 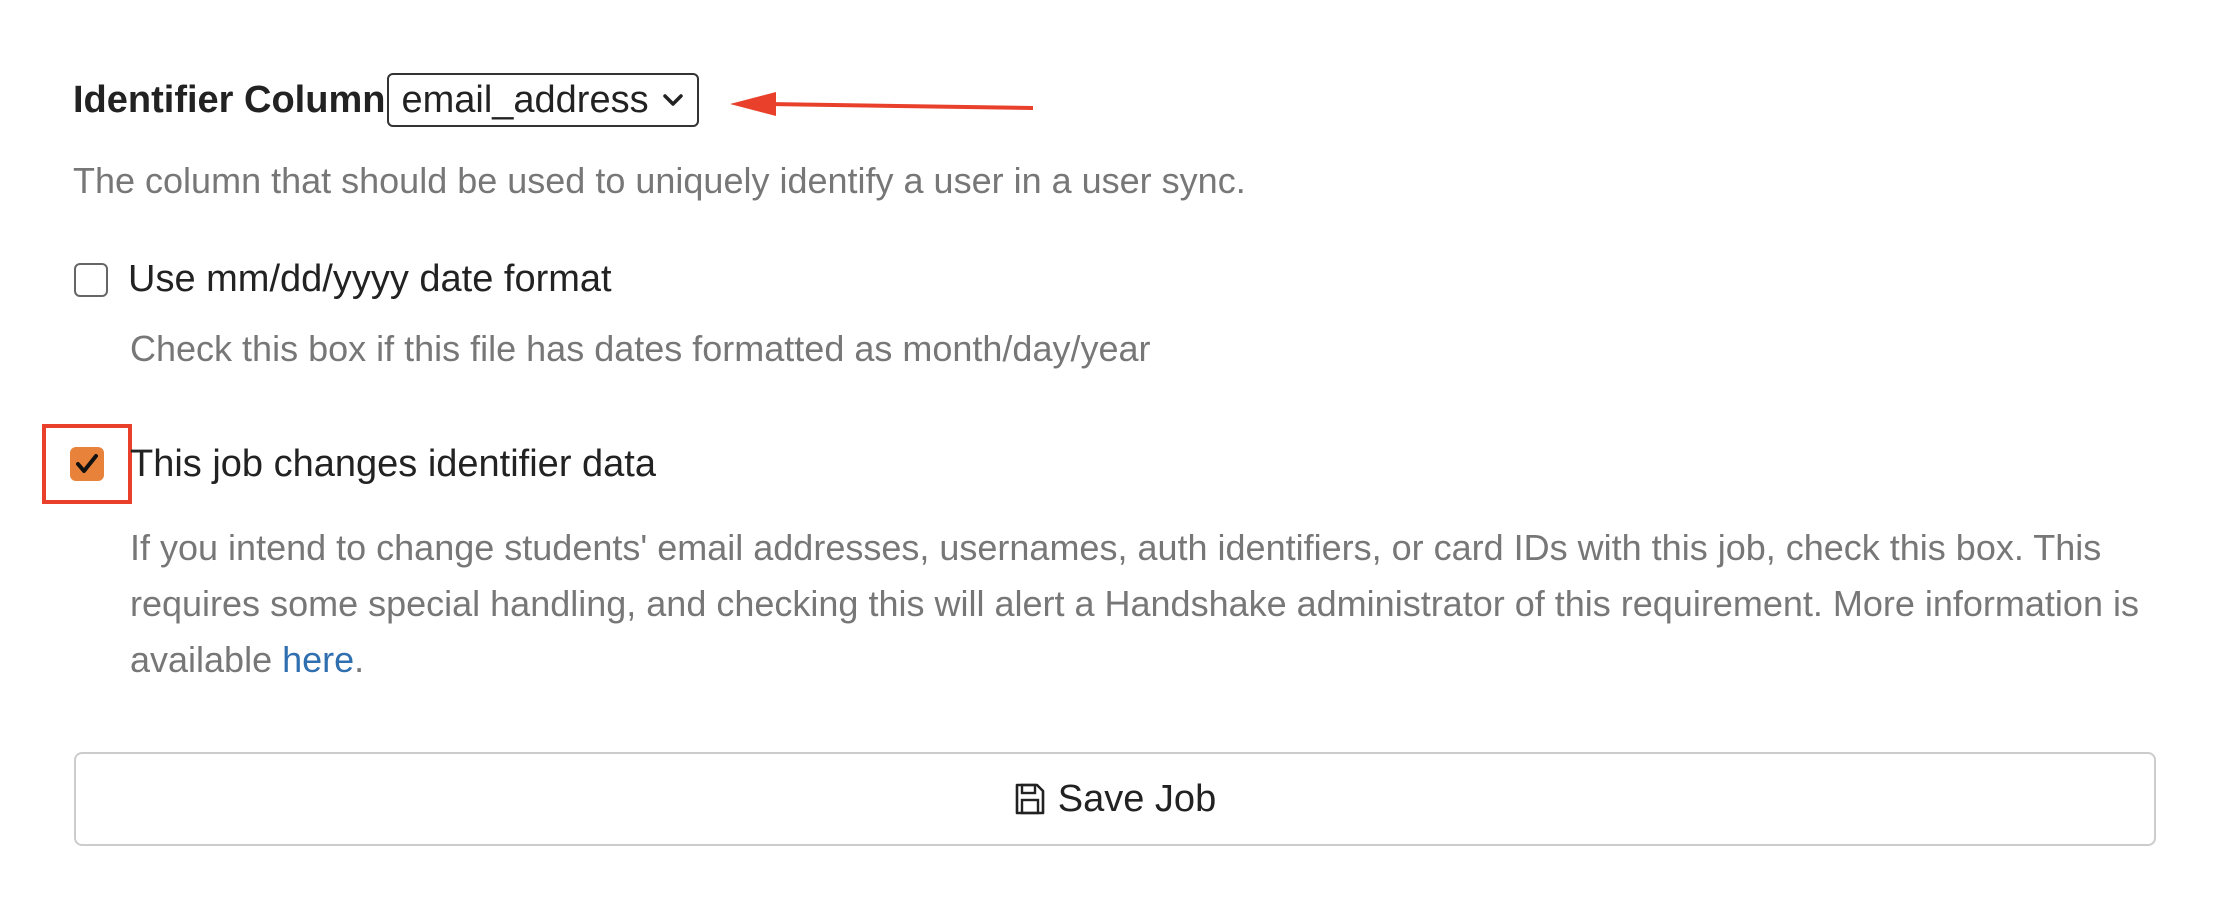 What do you see at coordinates (1137, 798) in the screenshot?
I see `save-job-label: Save Job` at bounding box center [1137, 798].